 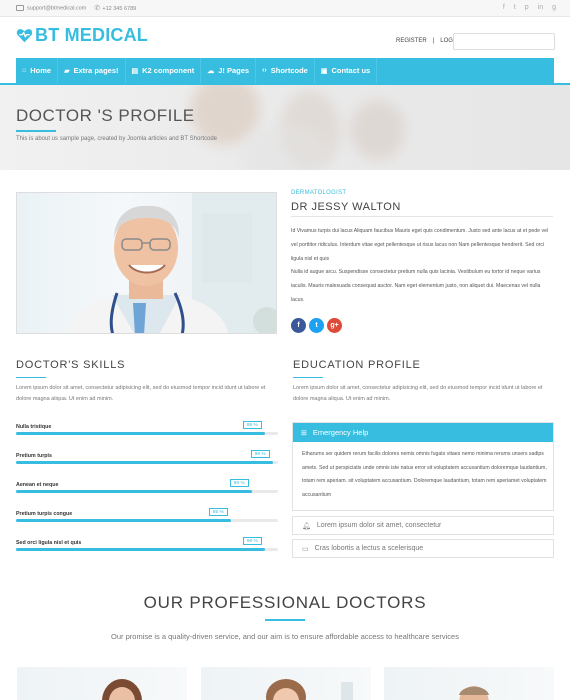 What do you see at coordinates (285, 620) in the screenshot?
I see `professional-underline` at bounding box center [285, 620].